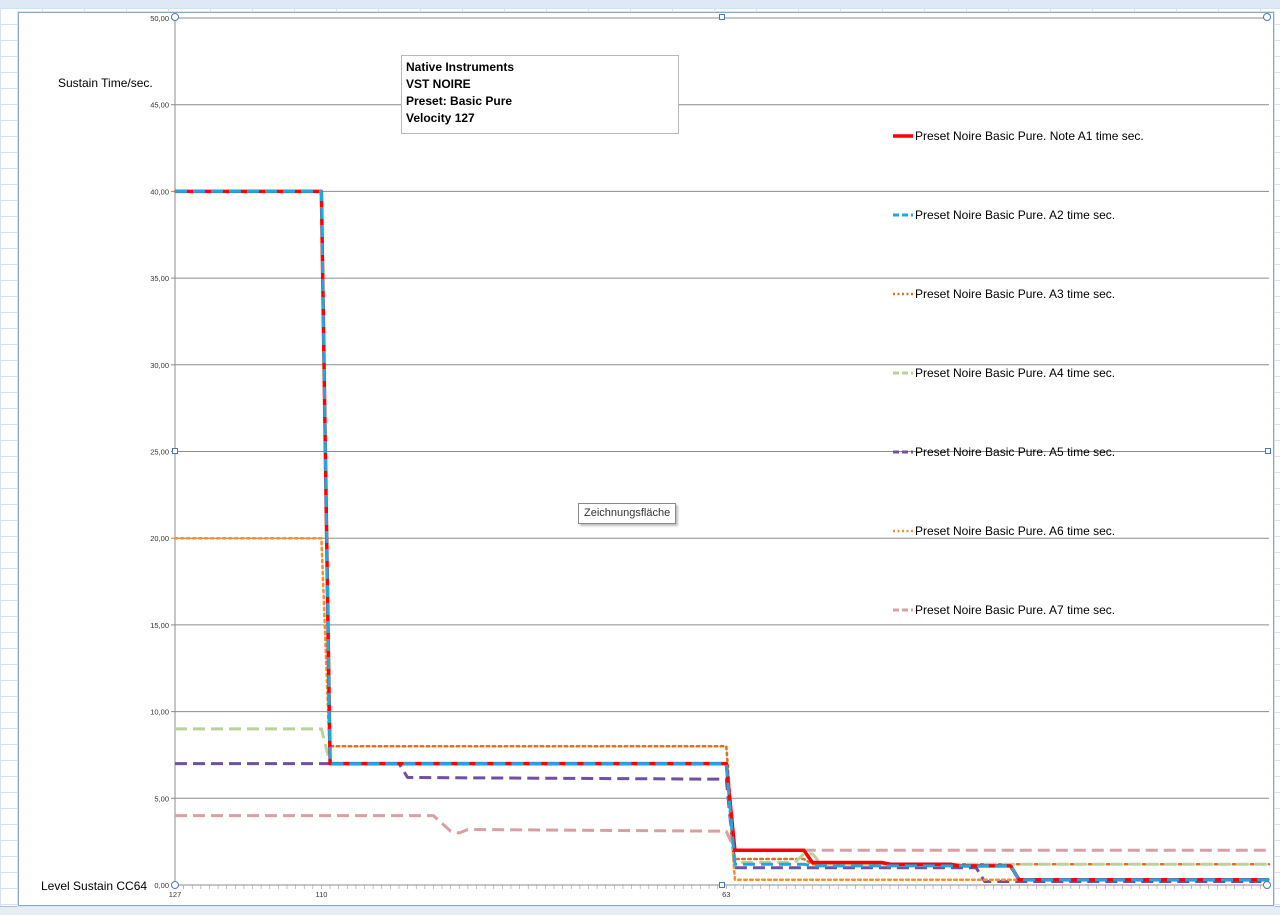 Image resolution: width=1280 pixels, height=915 pixels. I want to click on legend-label: Preset Noire Basic Pure. A4 time sec., so click(1015, 373).